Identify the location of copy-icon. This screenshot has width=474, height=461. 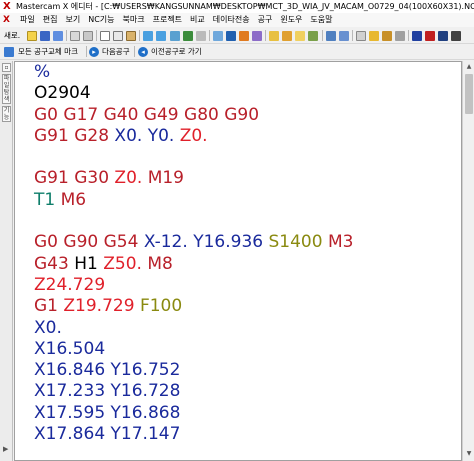
(118, 36).